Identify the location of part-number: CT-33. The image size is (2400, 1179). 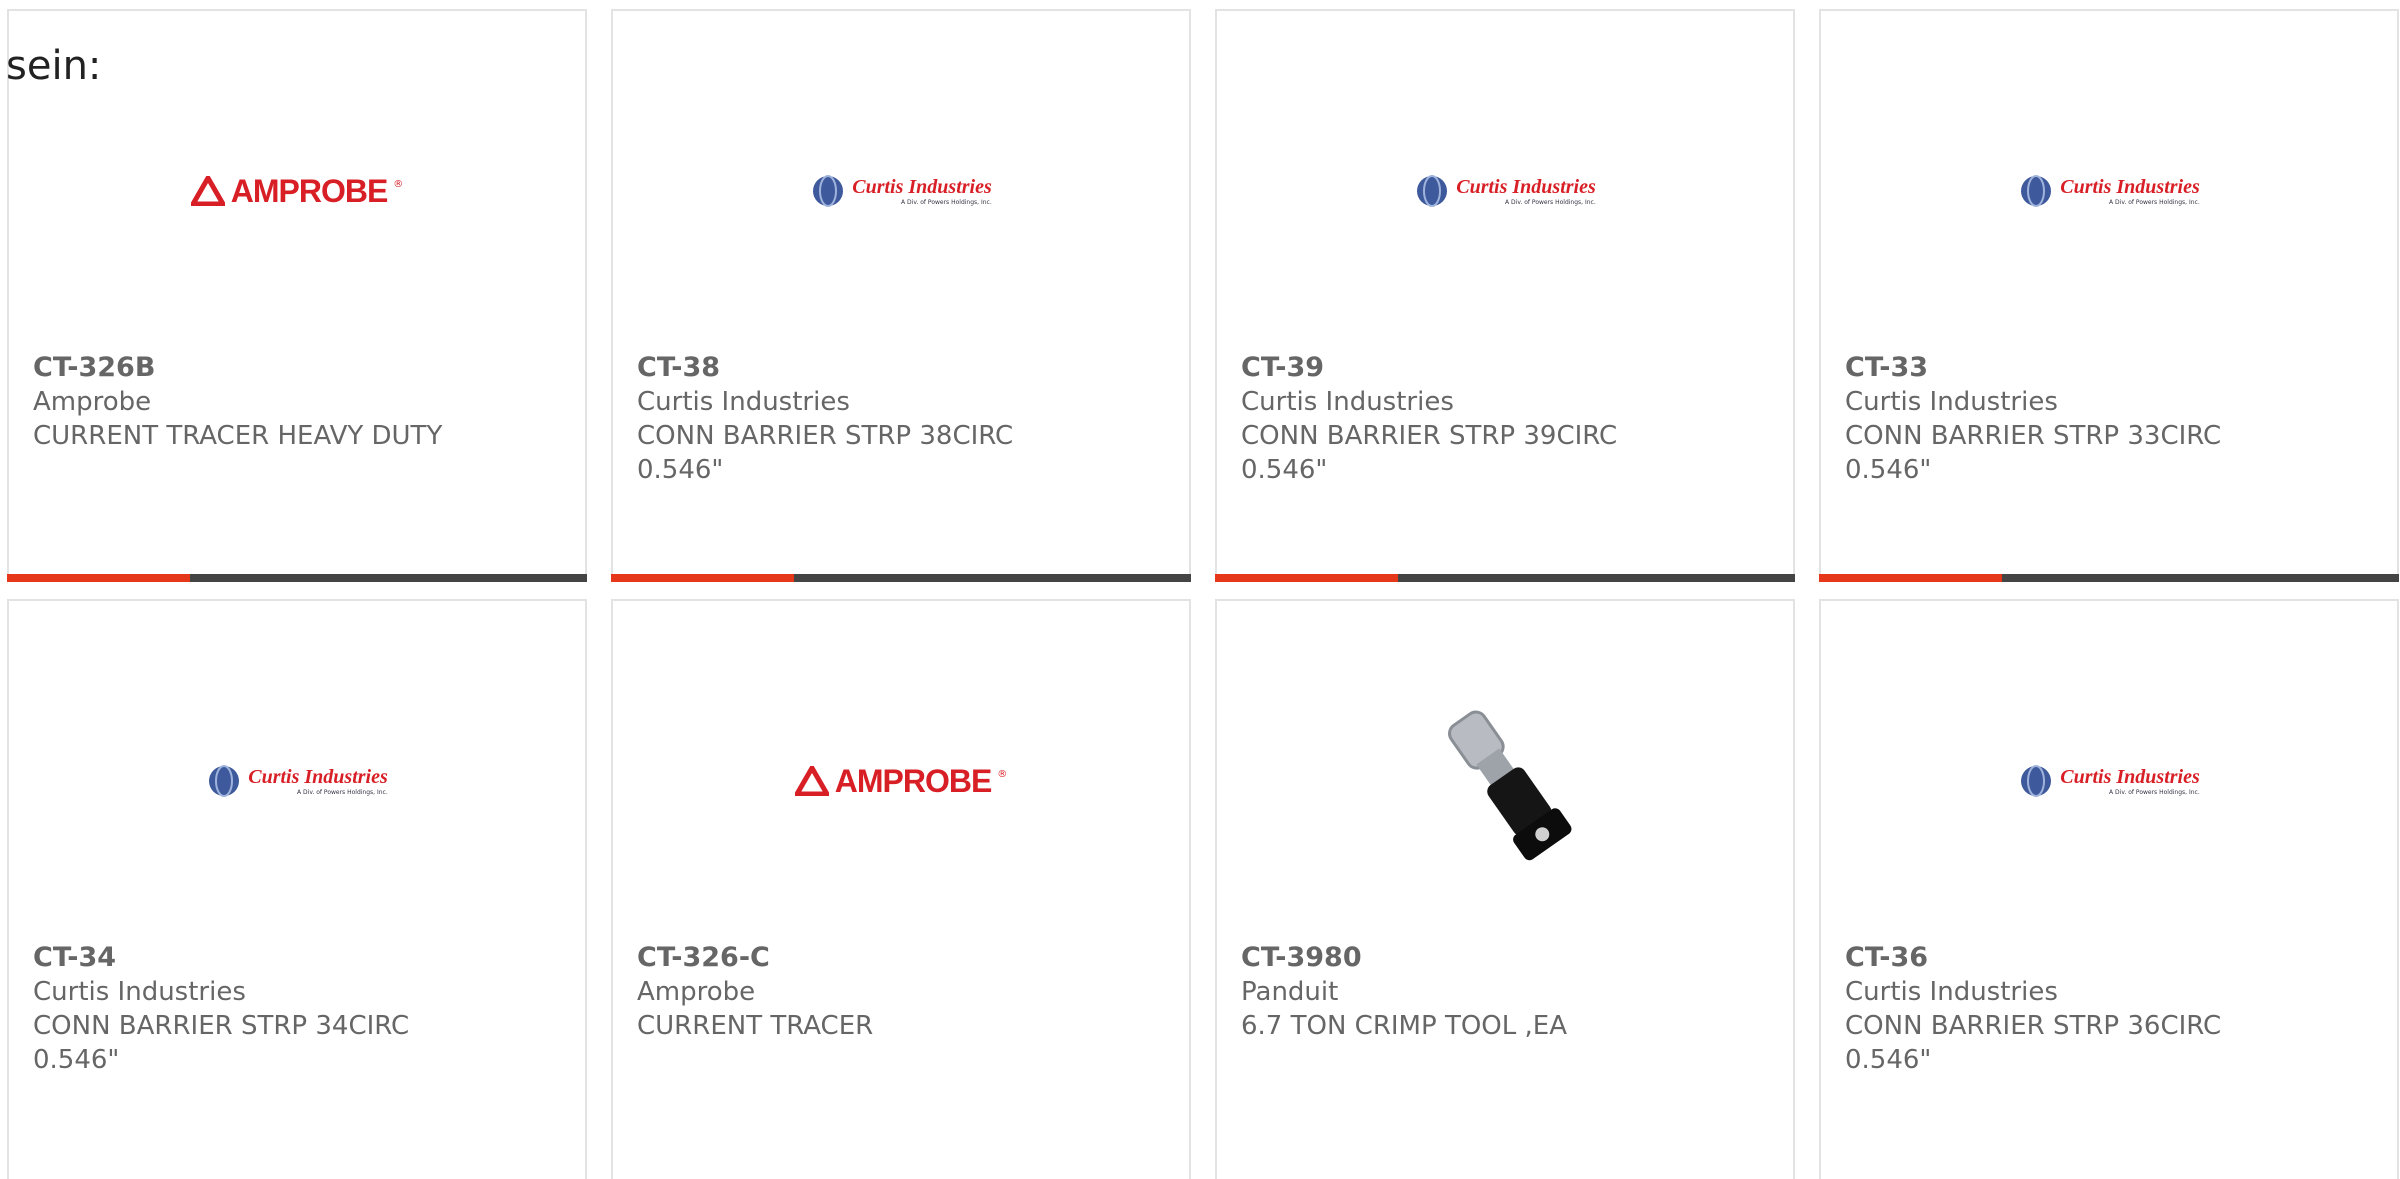
(2111, 368).